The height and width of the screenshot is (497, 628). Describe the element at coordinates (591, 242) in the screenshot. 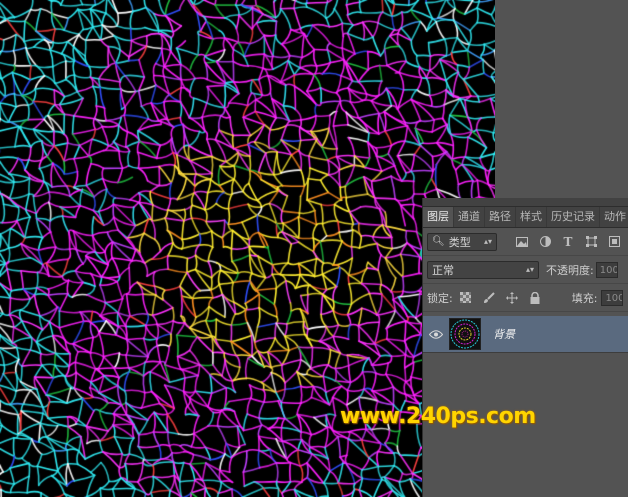

I see `shape-filter-icon` at that location.